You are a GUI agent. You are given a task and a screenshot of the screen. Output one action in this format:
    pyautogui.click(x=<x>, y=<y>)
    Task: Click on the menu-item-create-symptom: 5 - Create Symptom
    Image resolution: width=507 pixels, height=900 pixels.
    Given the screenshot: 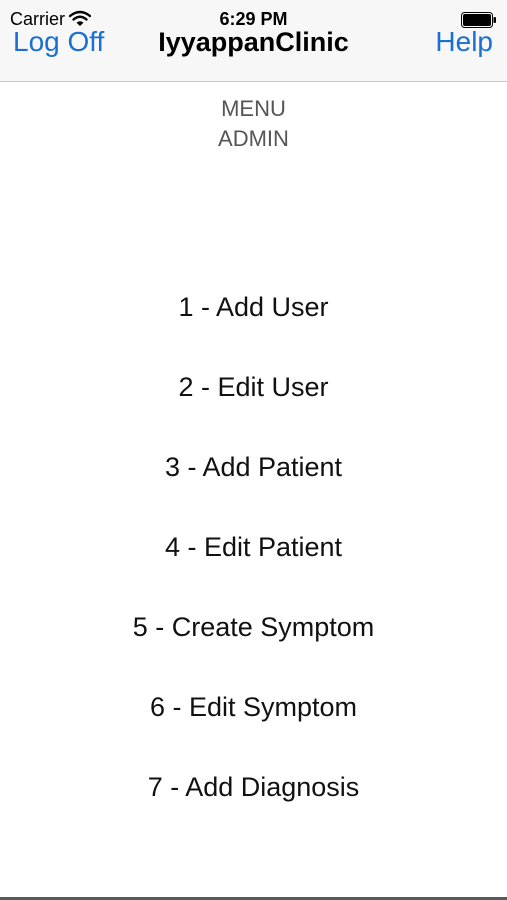 What is the action you would take?
    pyautogui.click(x=253, y=647)
    